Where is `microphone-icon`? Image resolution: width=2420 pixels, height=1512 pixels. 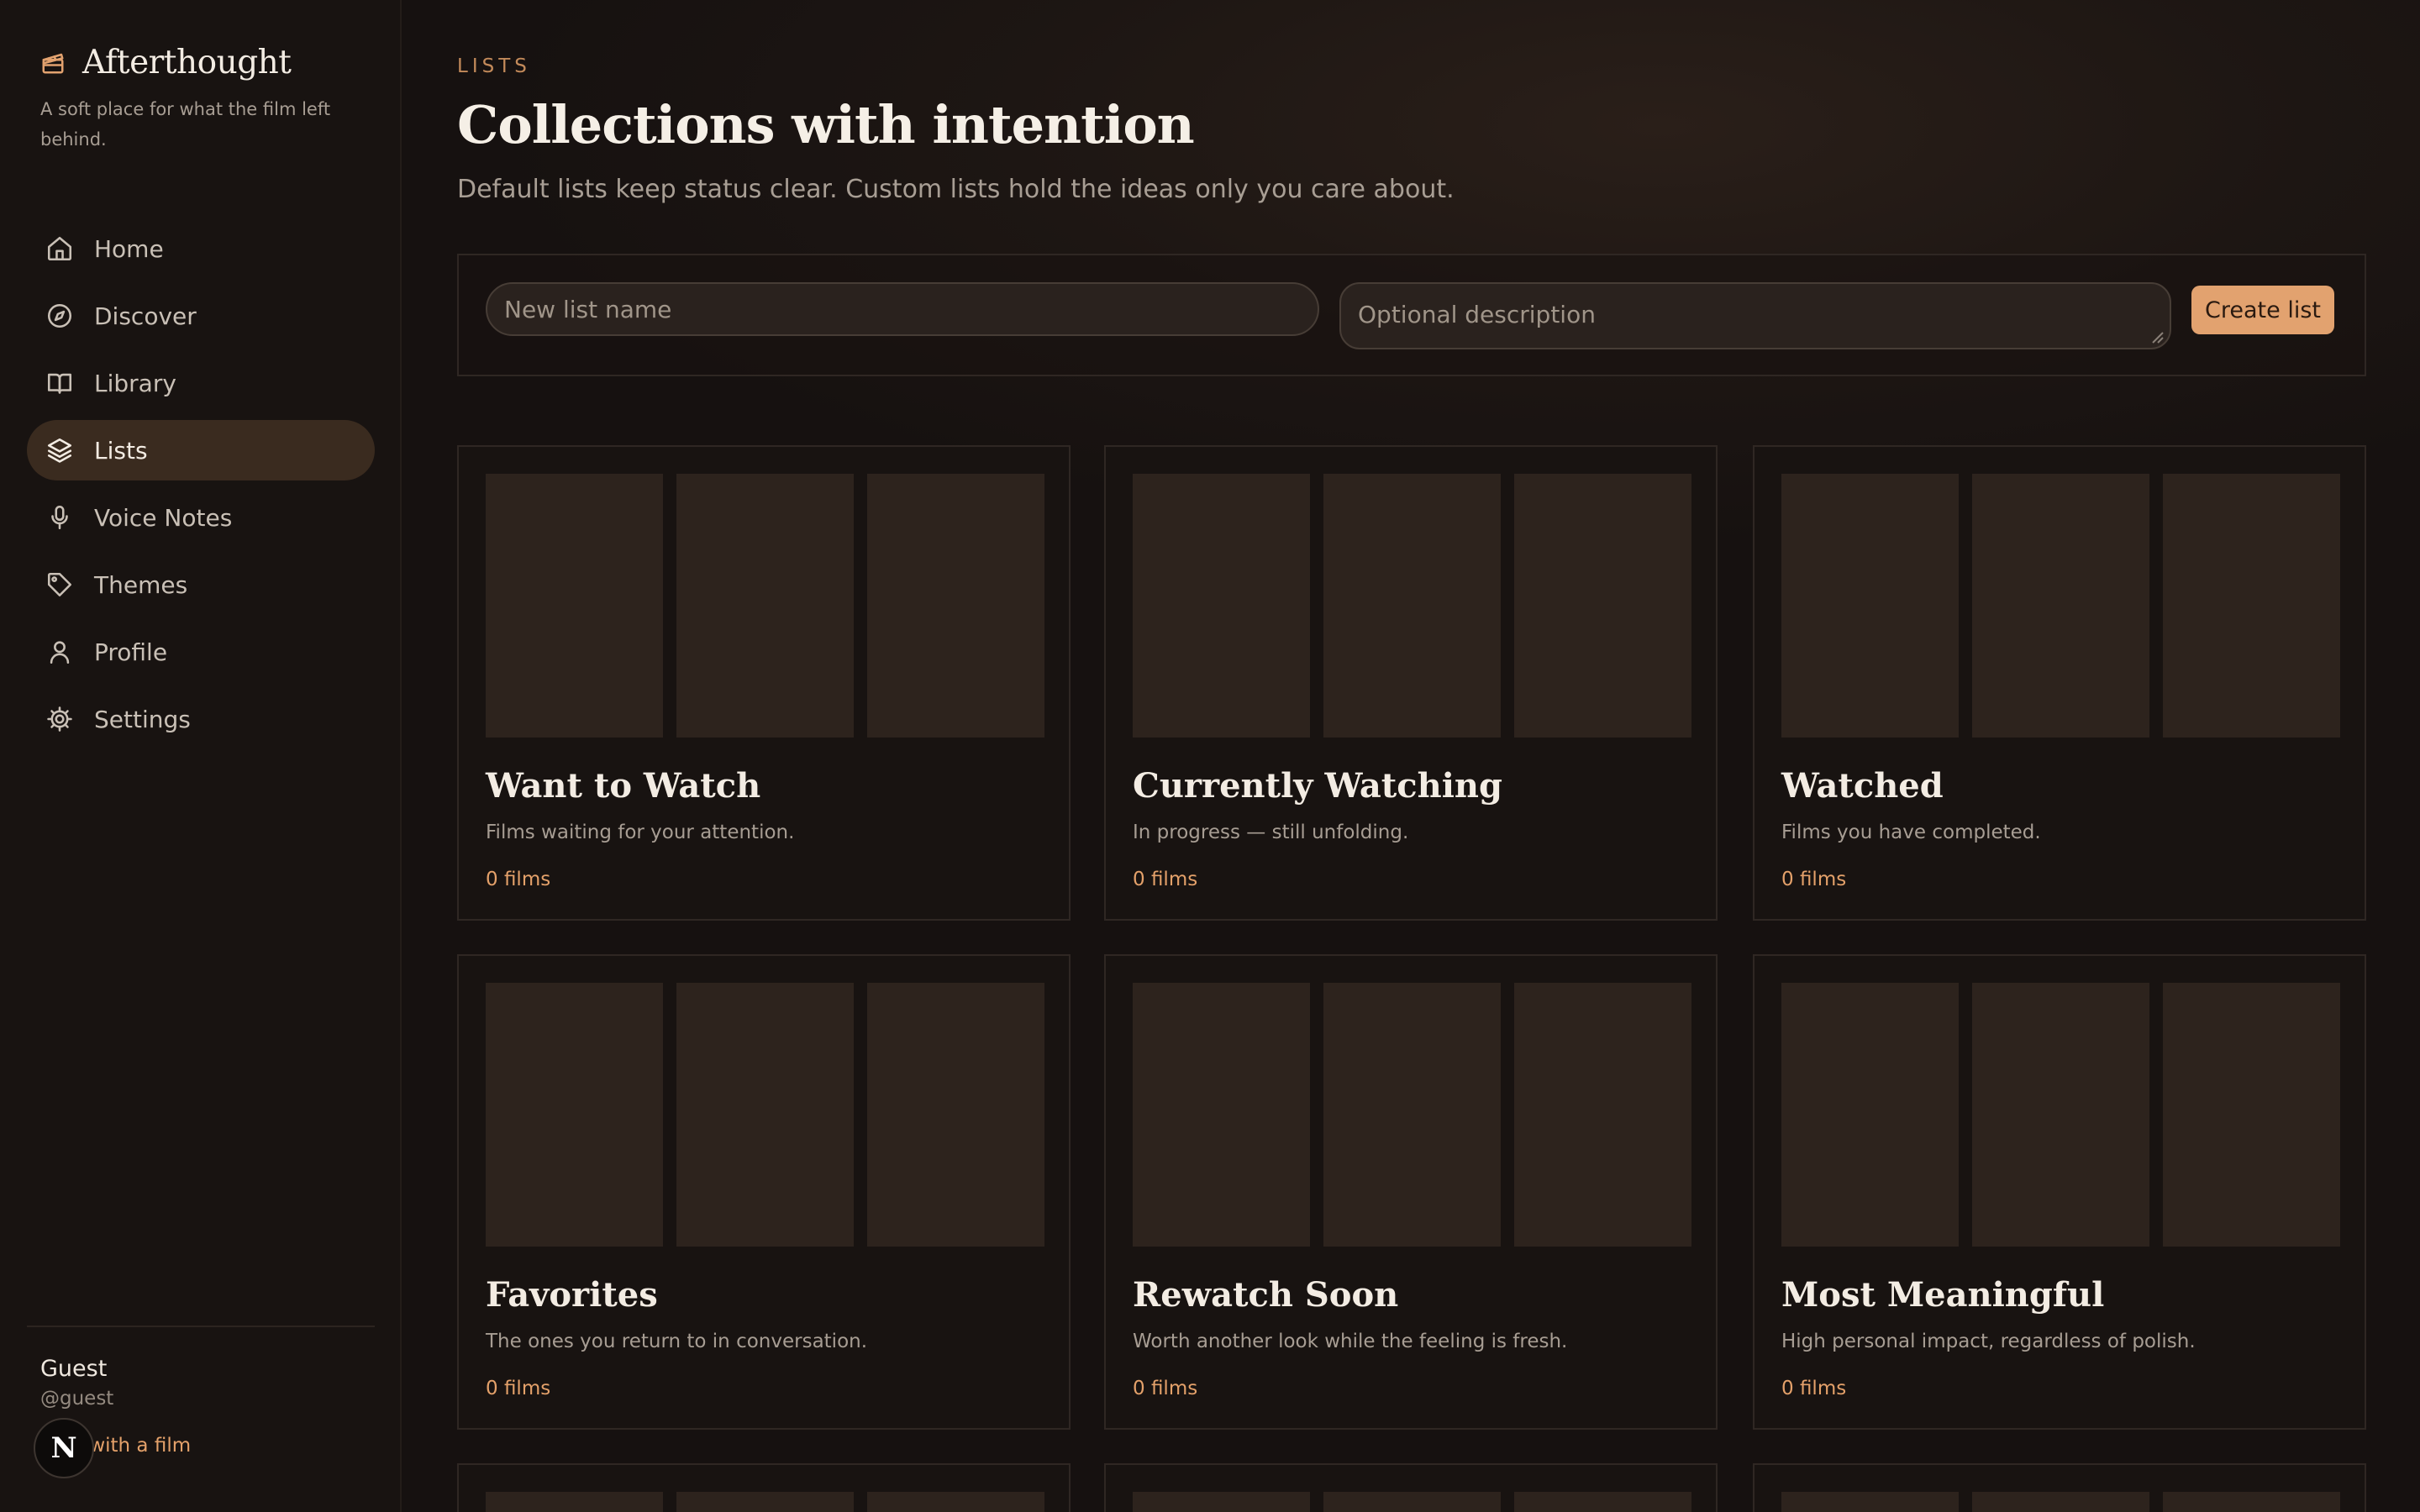 microphone-icon is located at coordinates (60, 517).